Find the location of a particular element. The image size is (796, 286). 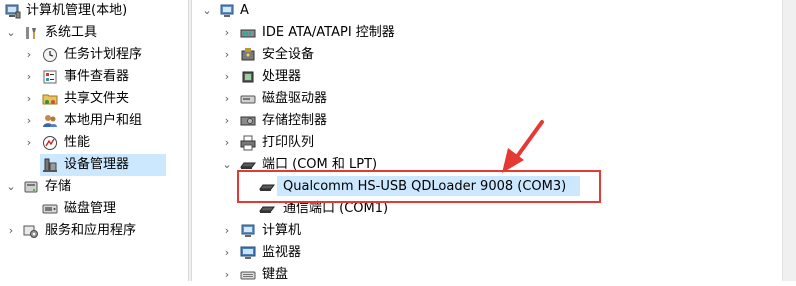

ide-controller-icon is located at coordinates (248, 33).